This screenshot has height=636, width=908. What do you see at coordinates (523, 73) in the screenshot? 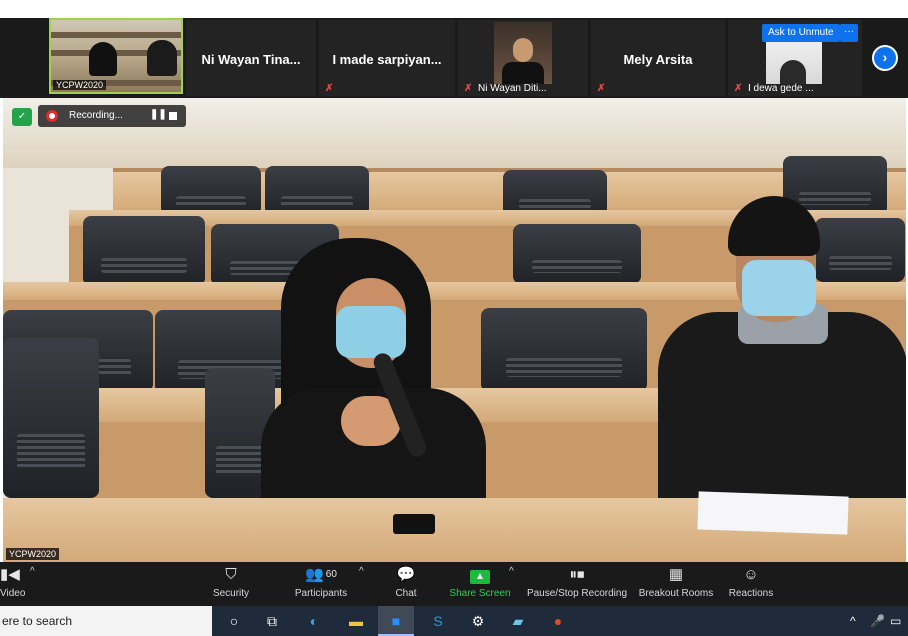
I see `thumb-person-body` at bounding box center [523, 73].